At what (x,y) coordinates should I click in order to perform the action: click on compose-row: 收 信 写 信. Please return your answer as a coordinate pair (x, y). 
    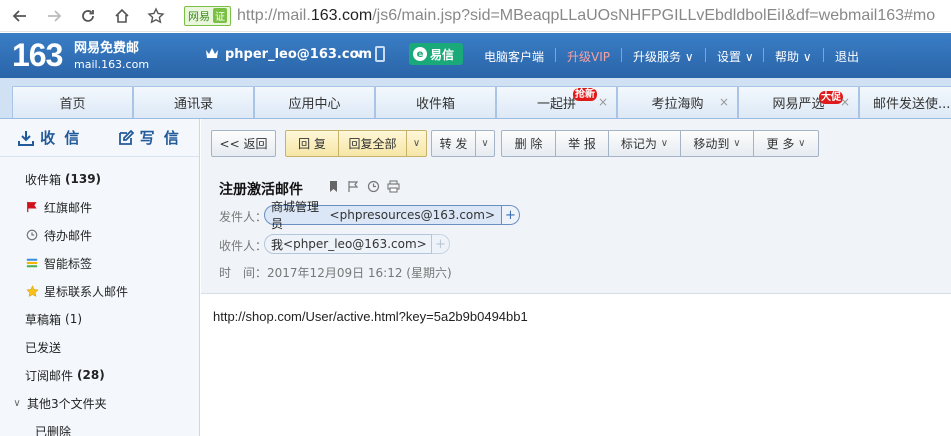
    Looking at the image, I should click on (99, 138).